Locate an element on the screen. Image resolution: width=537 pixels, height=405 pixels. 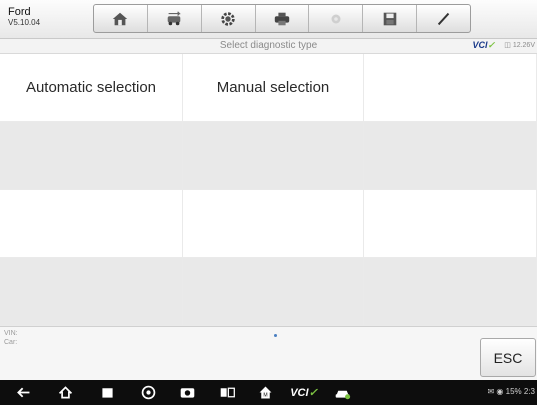
manual-selection-label: Manual selection is located at coordinates (273, 87).